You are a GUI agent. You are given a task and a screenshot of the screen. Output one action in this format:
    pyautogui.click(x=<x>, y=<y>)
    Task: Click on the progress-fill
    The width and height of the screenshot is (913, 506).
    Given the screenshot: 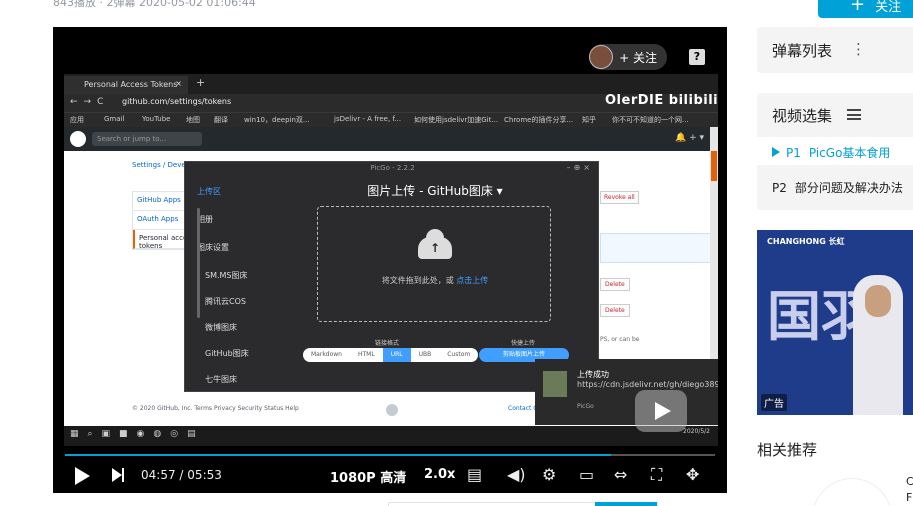 What is the action you would take?
    pyautogui.click(x=338, y=455)
    